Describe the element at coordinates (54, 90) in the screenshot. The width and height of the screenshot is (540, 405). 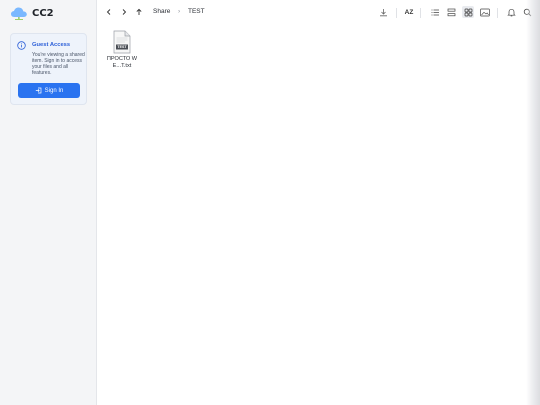
I see `sign-in-label: Sign In` at that location.